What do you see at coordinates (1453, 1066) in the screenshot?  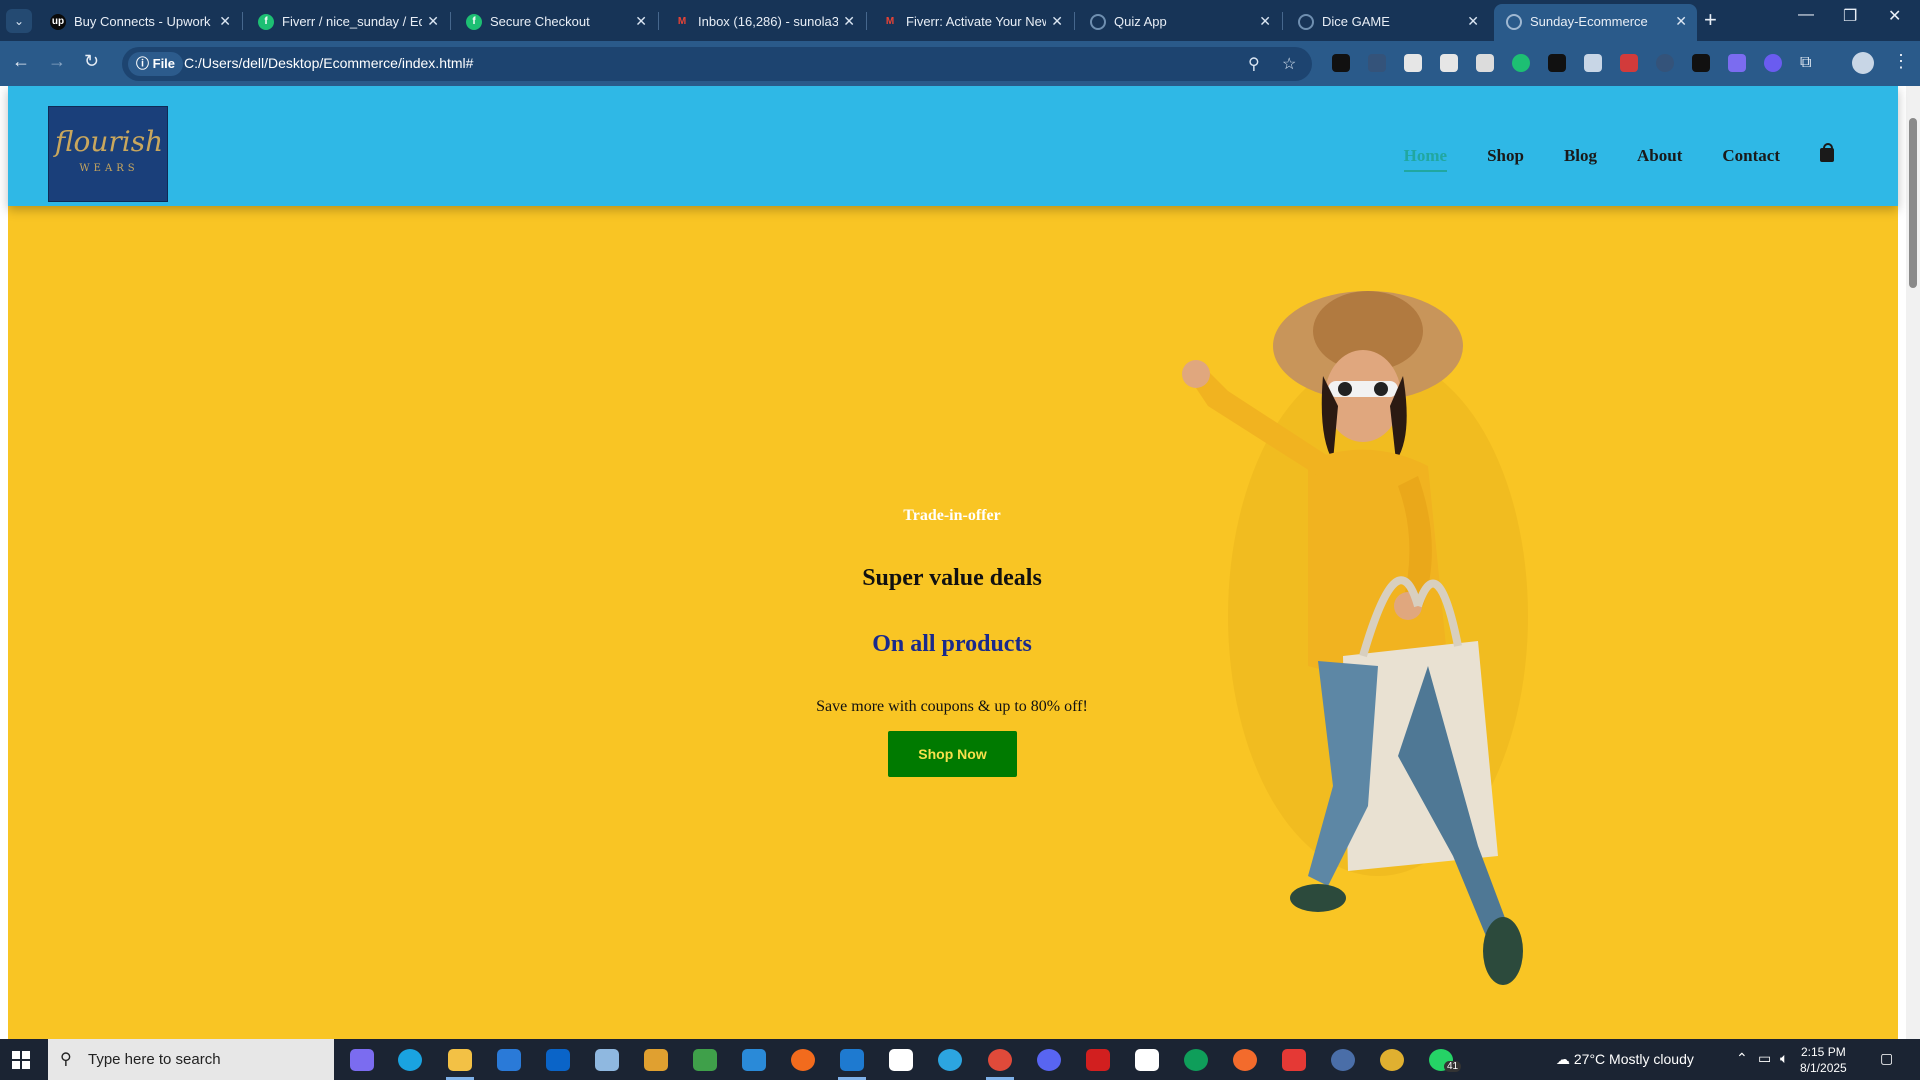 I see `notification-badge: 41` at bounding box center [1453, 1066].